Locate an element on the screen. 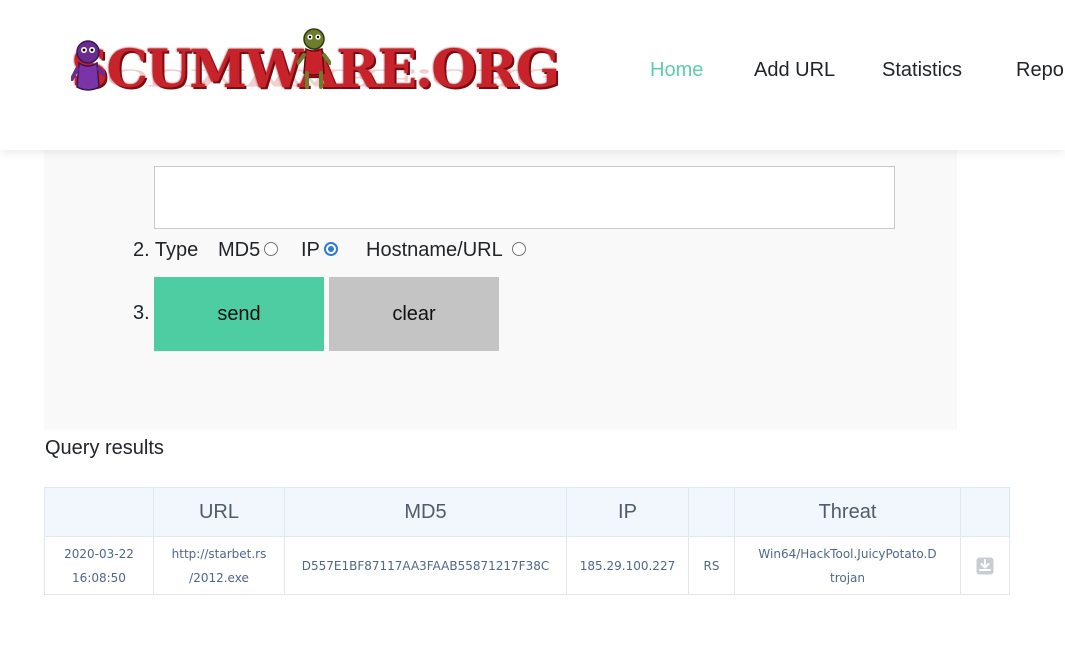  nav-item-reports: Repor is located at coordinates (1040, 70).